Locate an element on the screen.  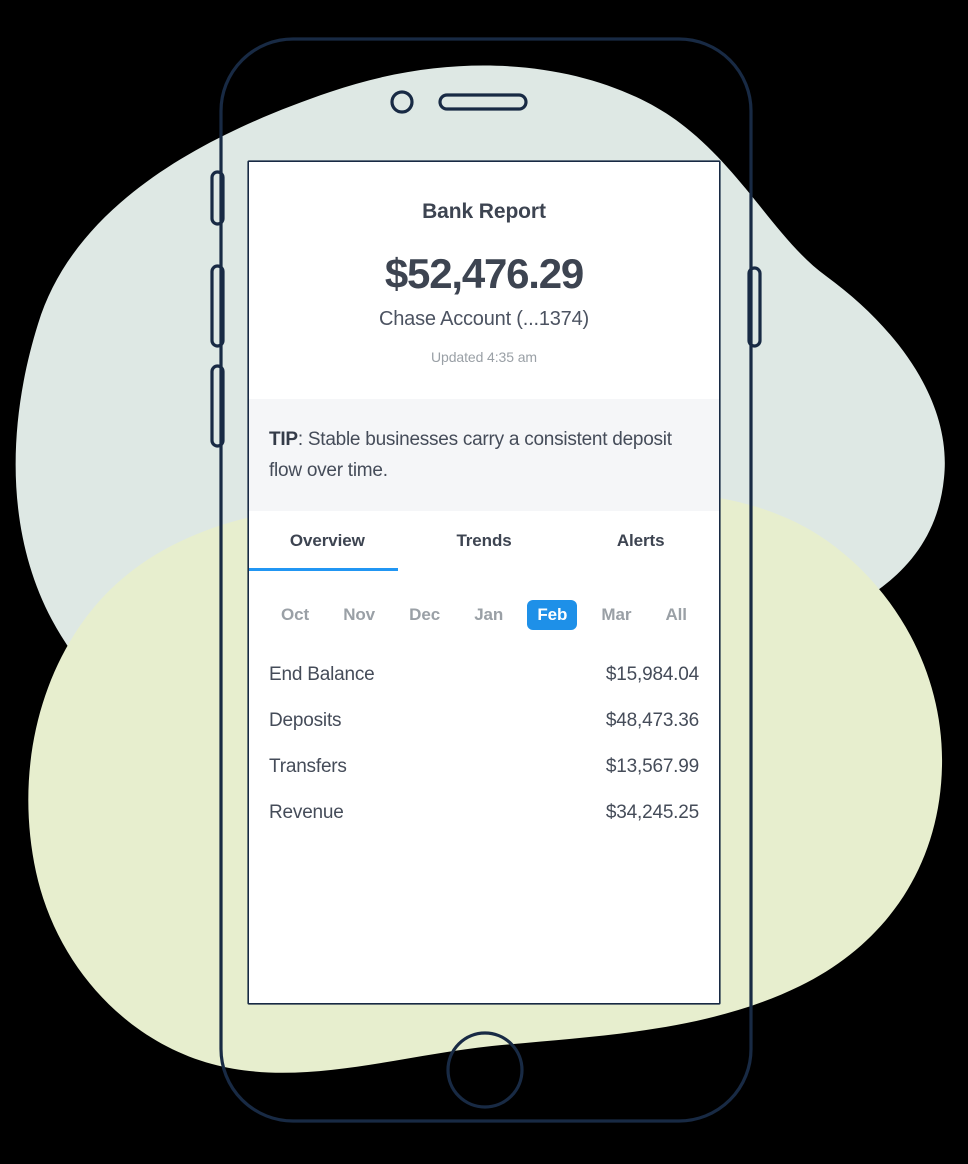
row-value-revenue: $34,245.25 is located at coordinates (652, 813).